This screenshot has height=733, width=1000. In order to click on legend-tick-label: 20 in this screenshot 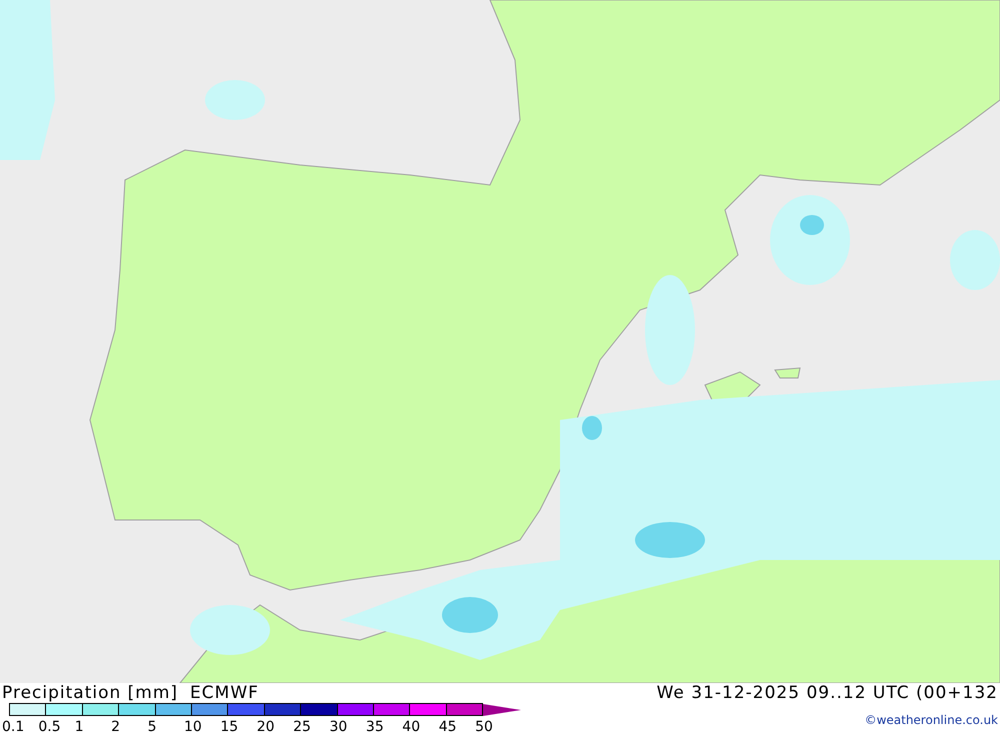, I will do `click(265, 726)`.